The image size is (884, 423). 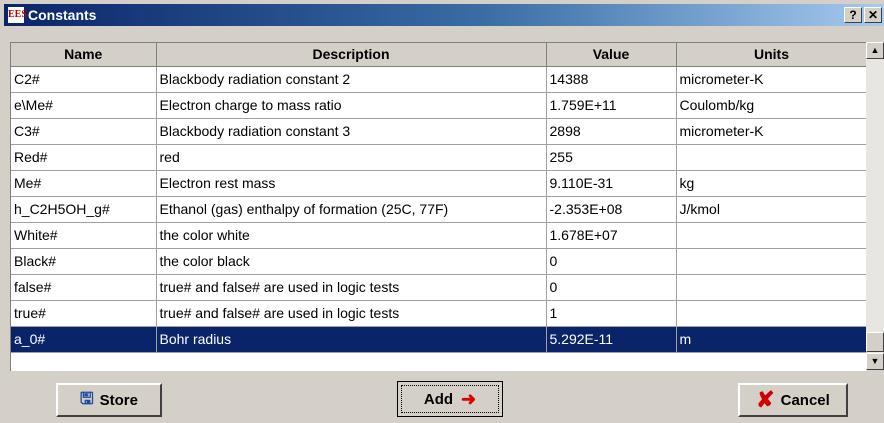 I want to click on cell-value: 9.110E-31, so click(x=611, y=183).